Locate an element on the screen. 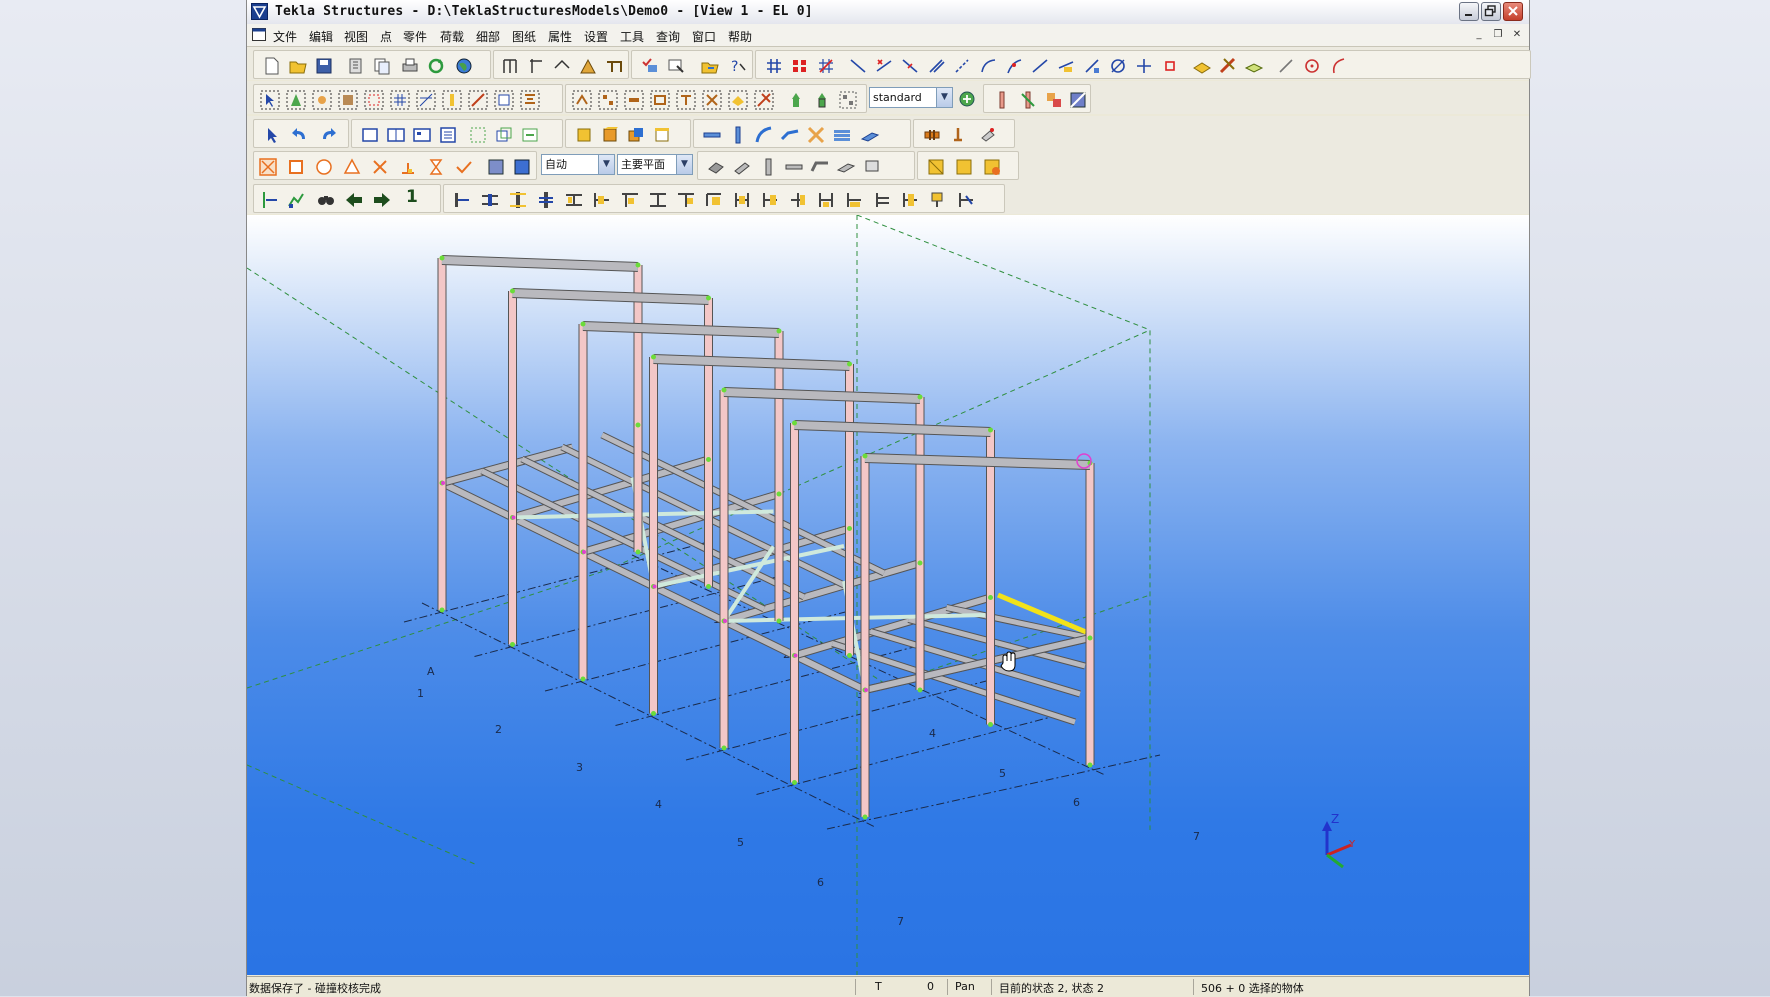  select-views-icon is located at coordinates (504, 100).